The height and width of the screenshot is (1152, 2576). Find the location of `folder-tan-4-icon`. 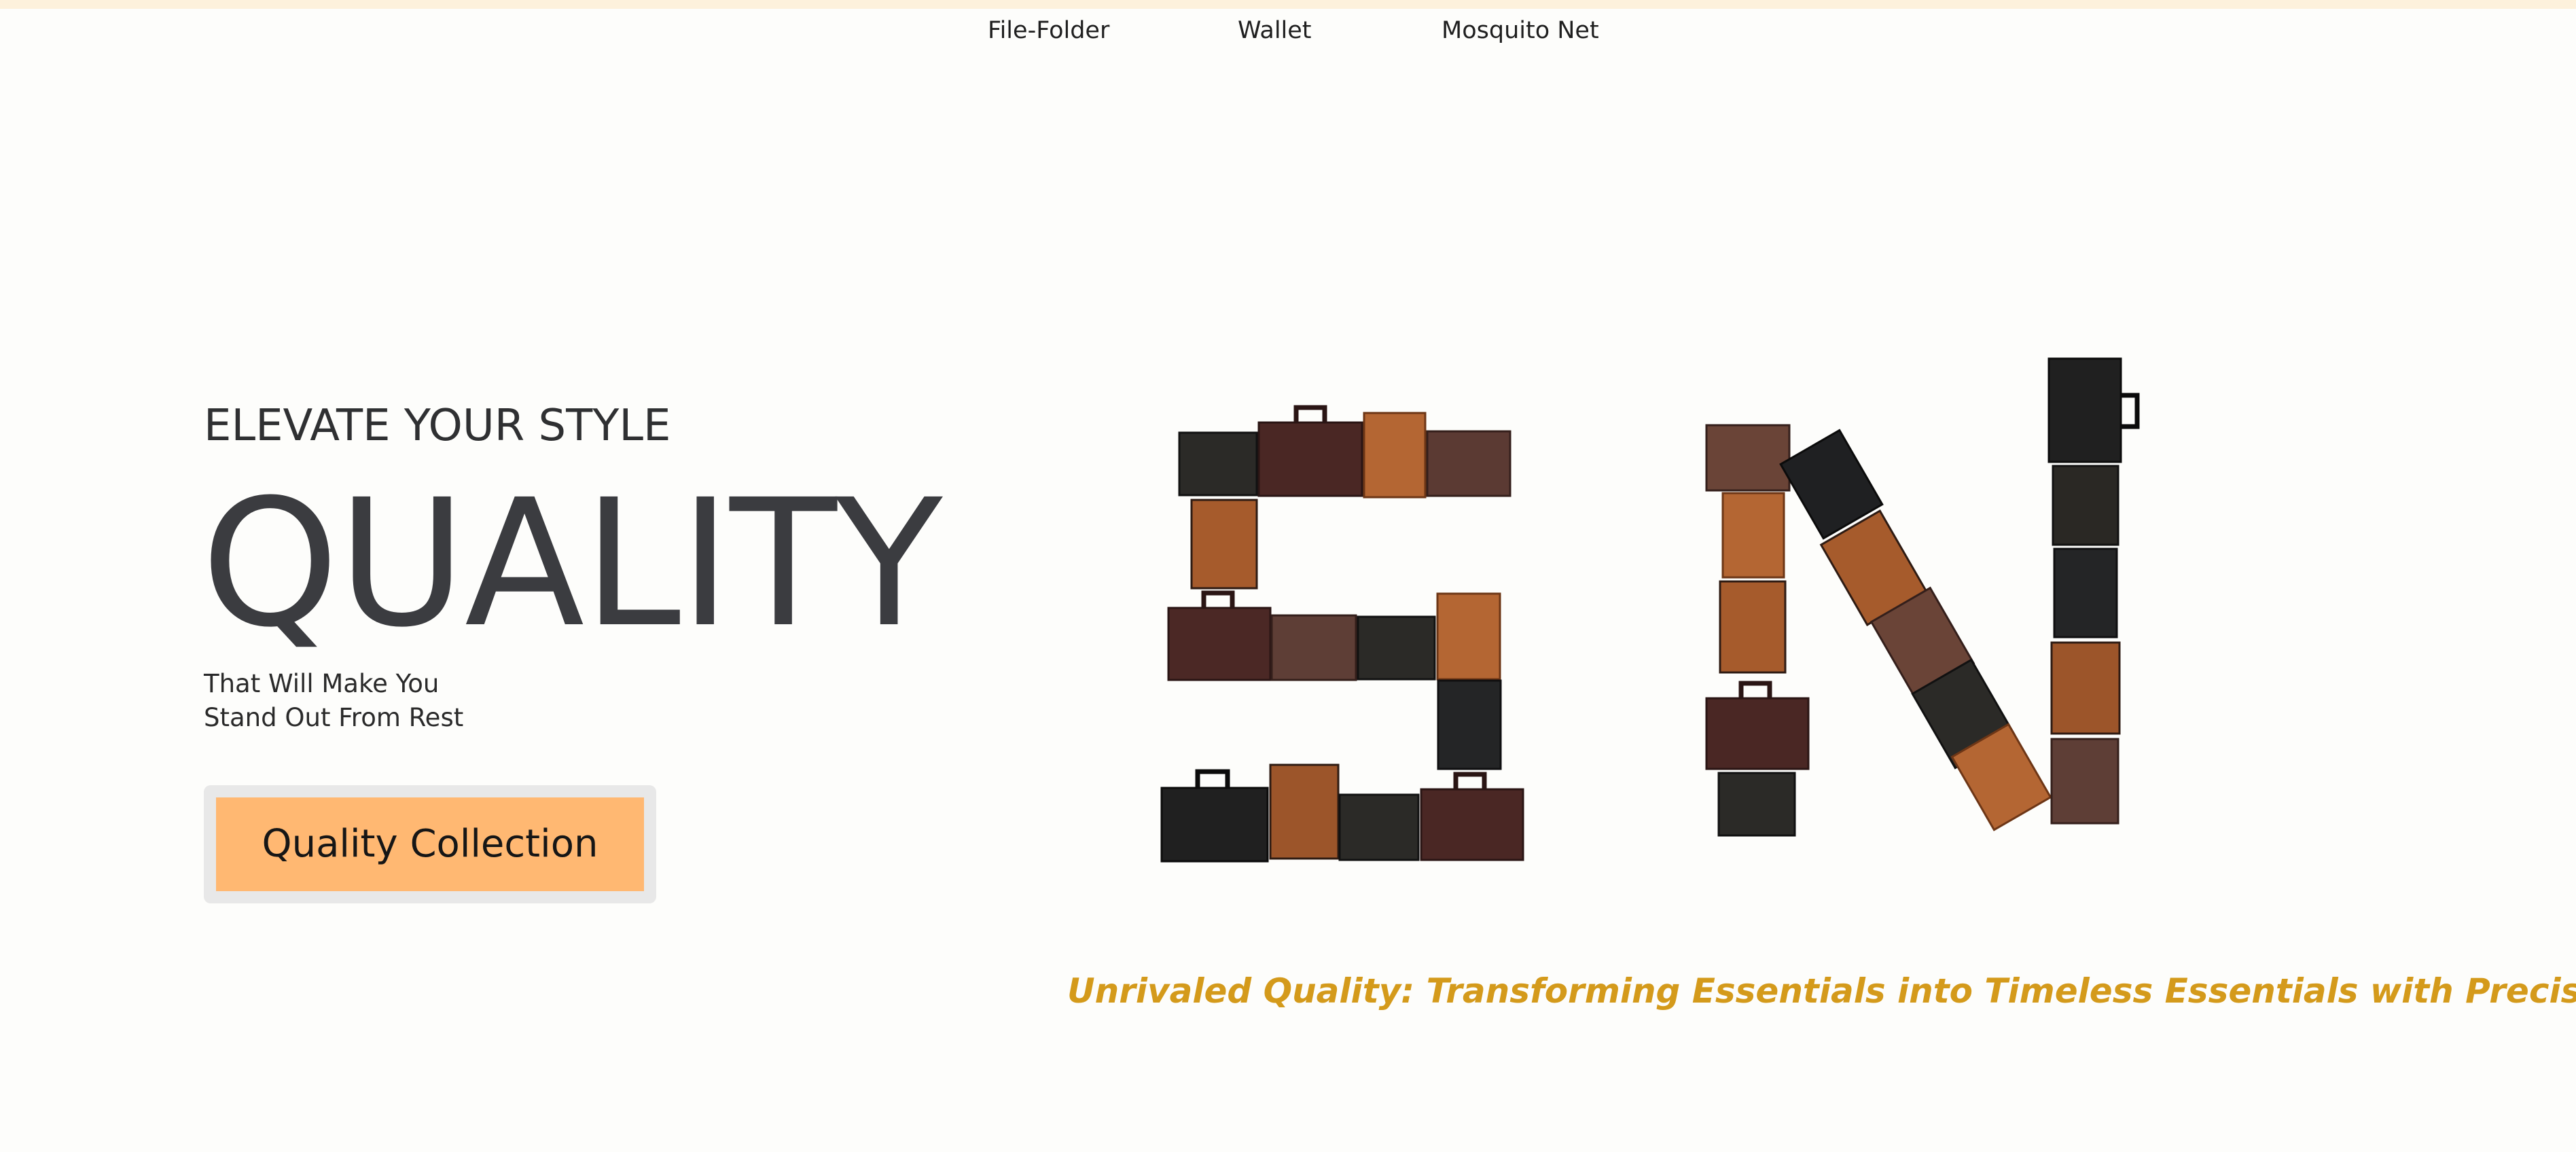

folder-tan-4-icon is located at coordinates (1304, 811).